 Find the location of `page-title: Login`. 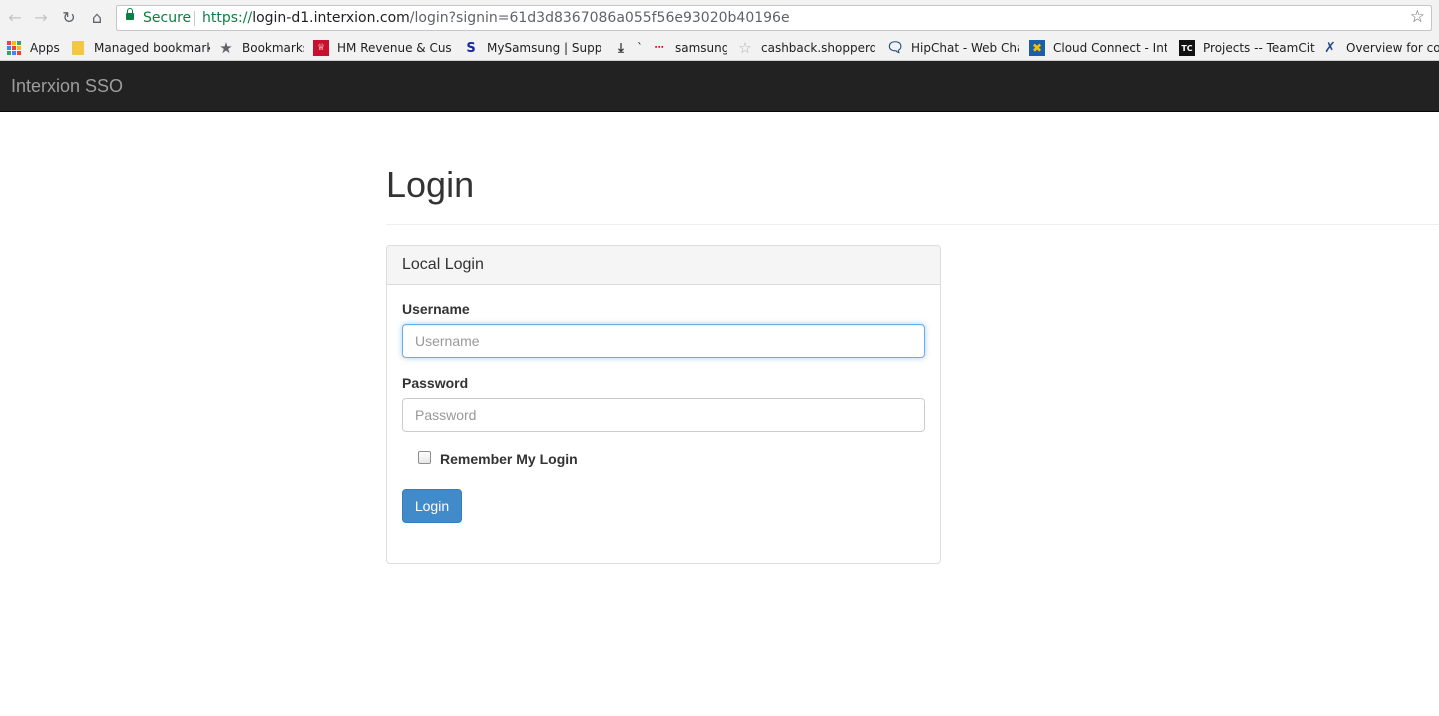

page-title: Login is located at coordinates (430, 184).